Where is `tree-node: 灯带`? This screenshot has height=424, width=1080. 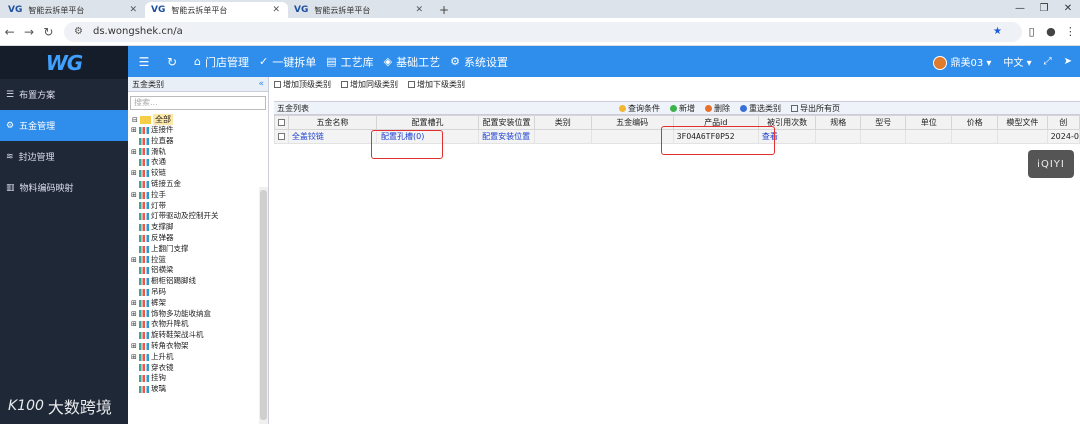
tree-node: 灯带 is located at coordinates (199, 206).